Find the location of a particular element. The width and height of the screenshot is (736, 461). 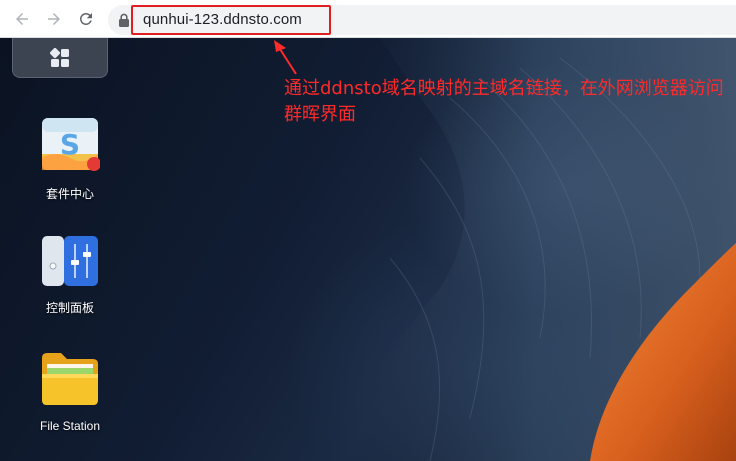

arrow-left-icon is located at coordinates (22, 19).